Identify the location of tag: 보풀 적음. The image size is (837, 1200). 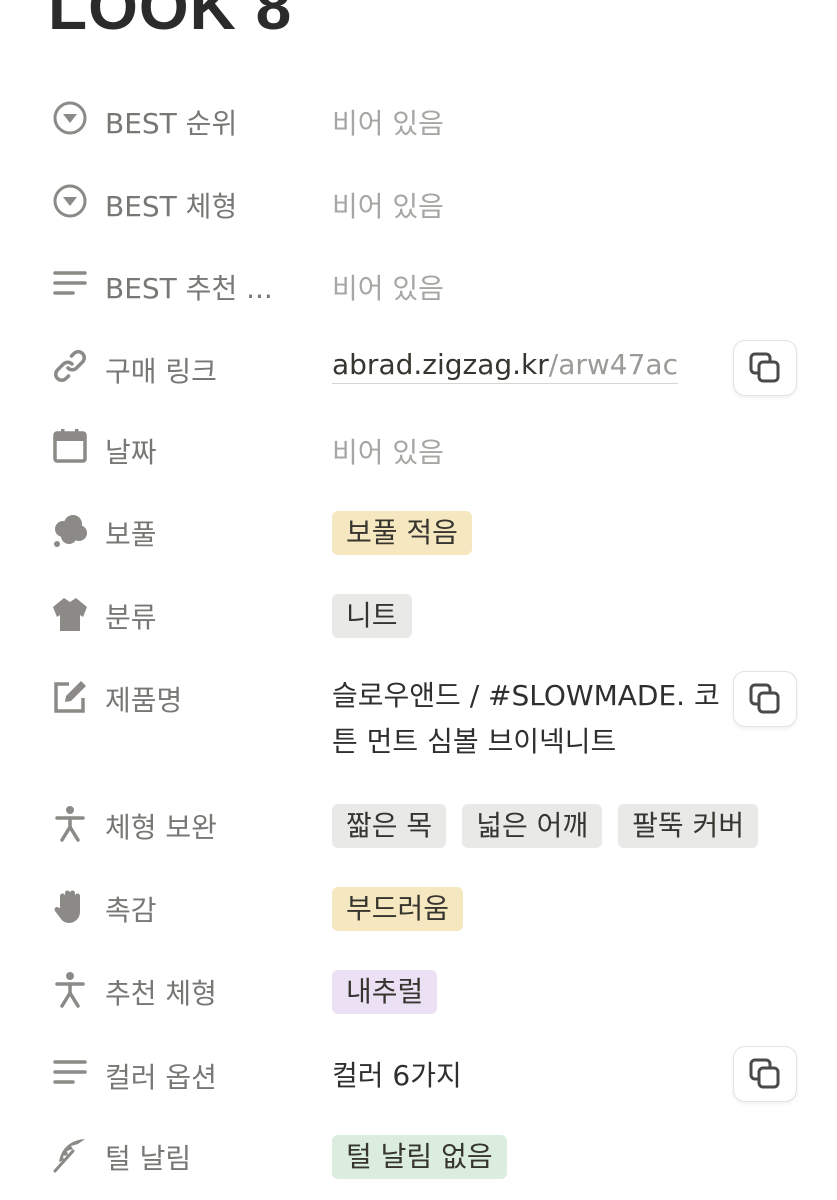
(402, 533).